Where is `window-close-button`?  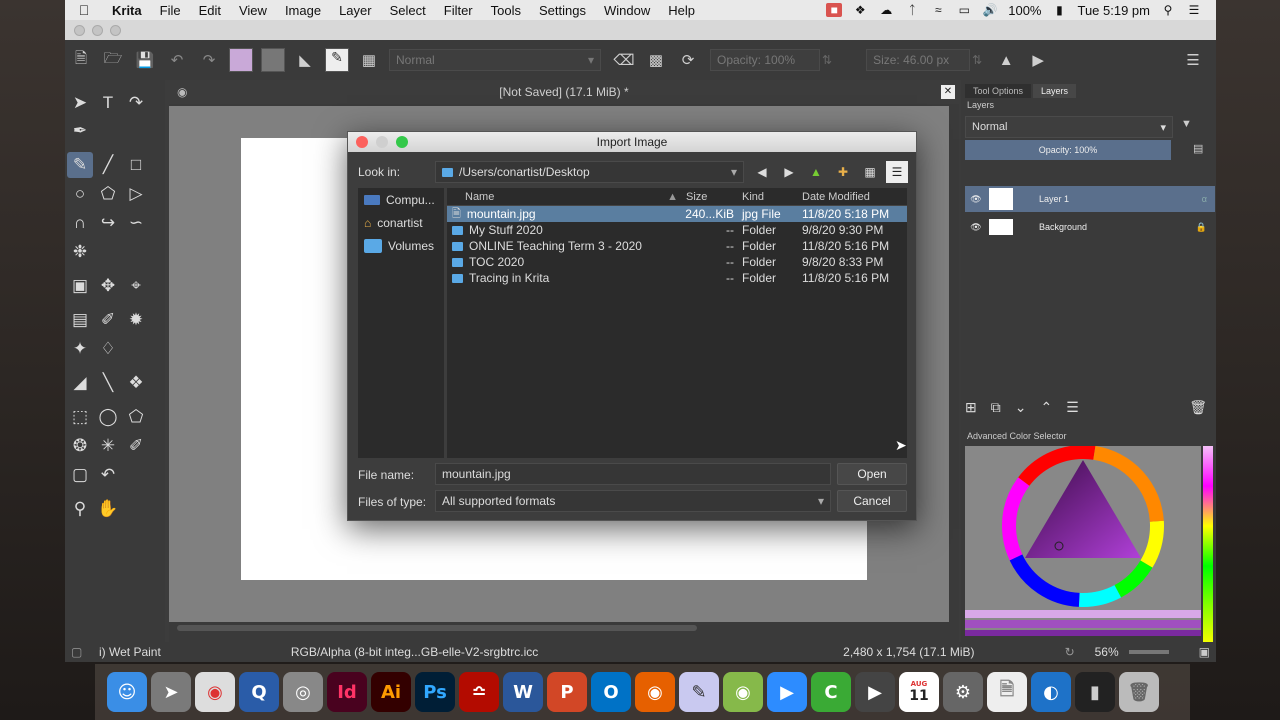 window-close-button is located at coordinates (79, 30).